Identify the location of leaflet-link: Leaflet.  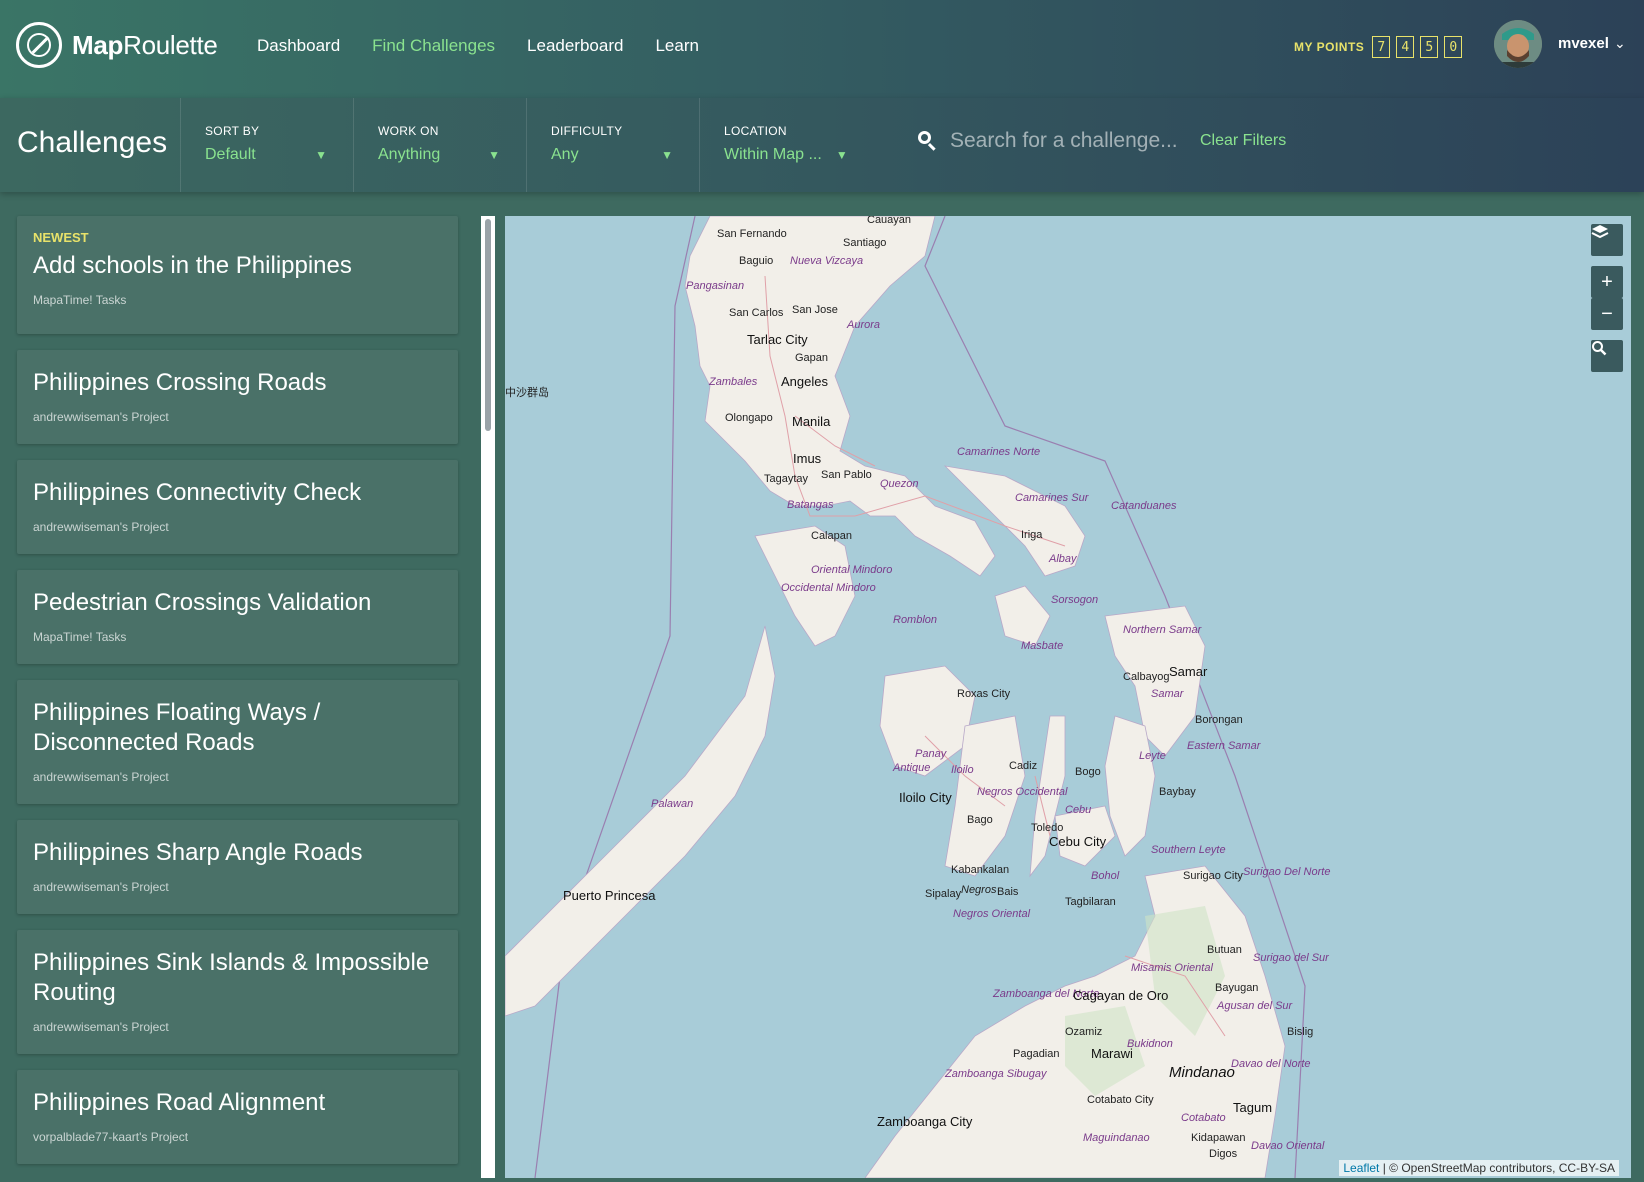
(1361, 1168).